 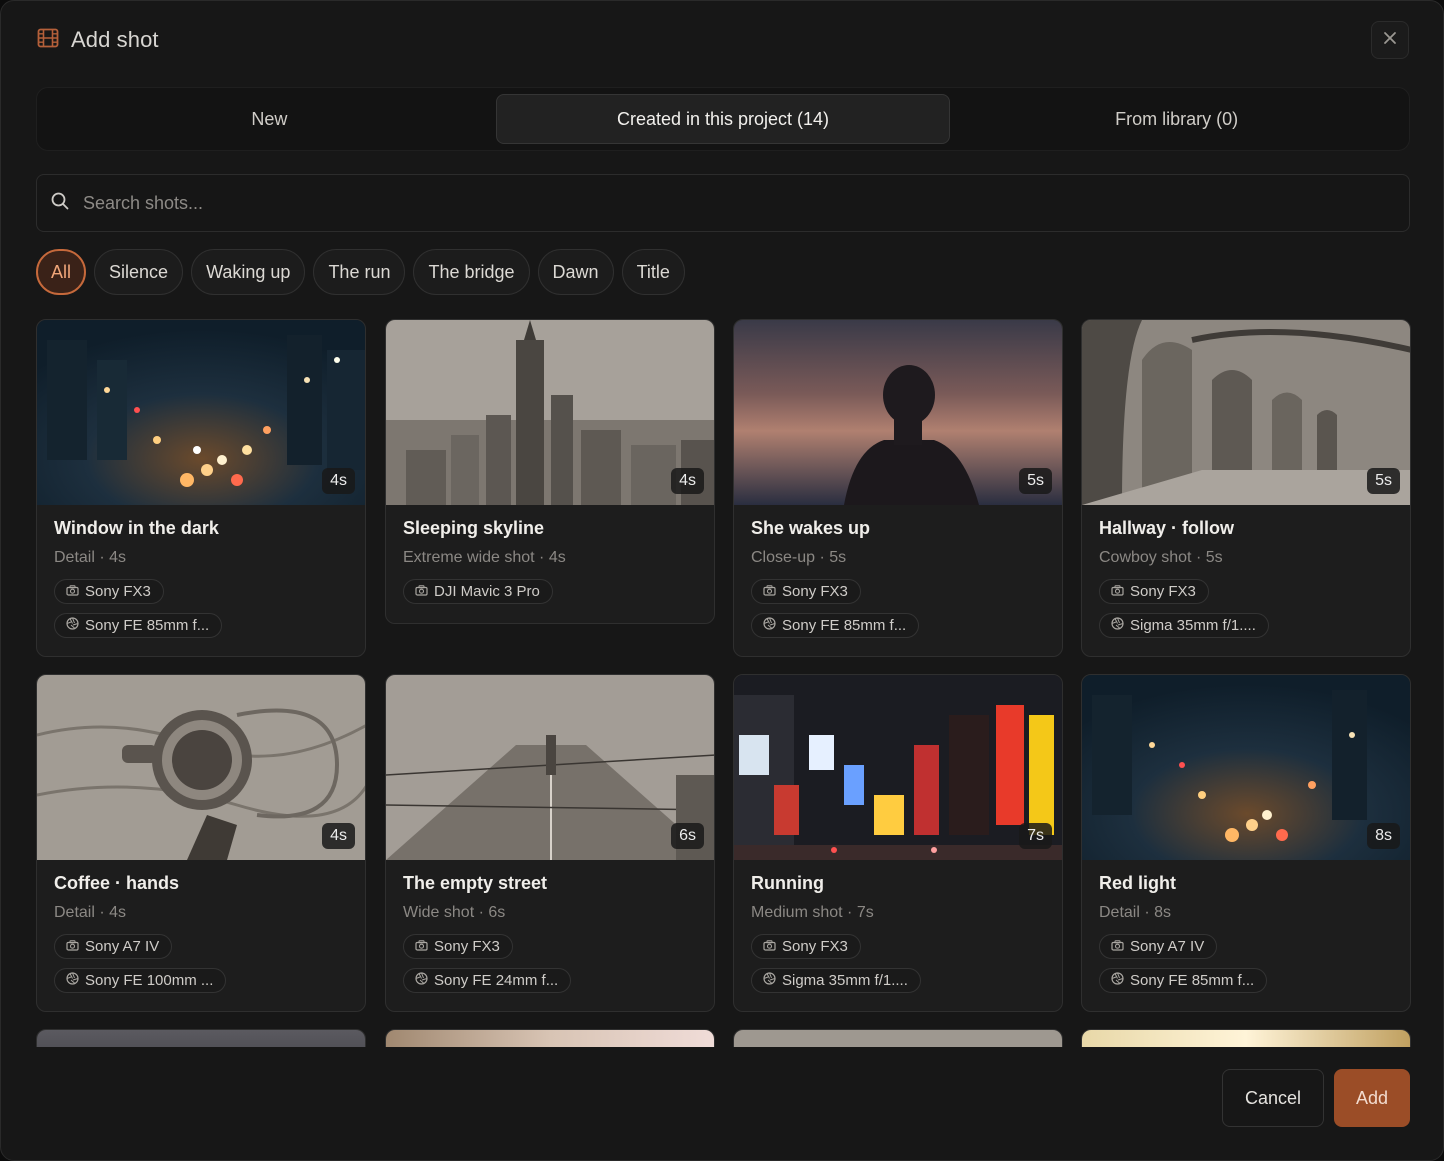 What do you see at coordinates (1176, 119) in the screenshot?
I see `tab-from-library: From library (0)` at bounding box center [1176, 119].